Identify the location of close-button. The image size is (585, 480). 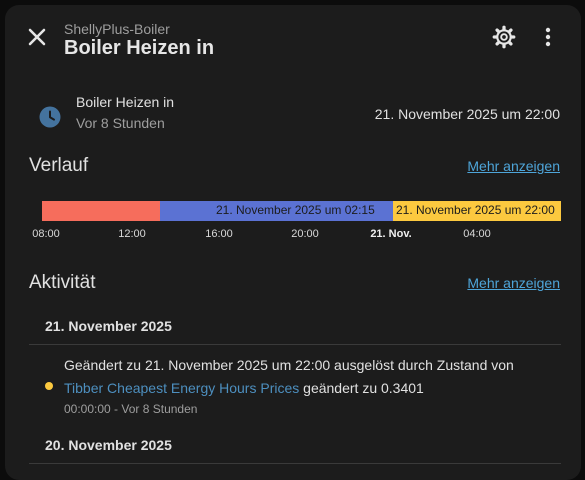
(37, 37).